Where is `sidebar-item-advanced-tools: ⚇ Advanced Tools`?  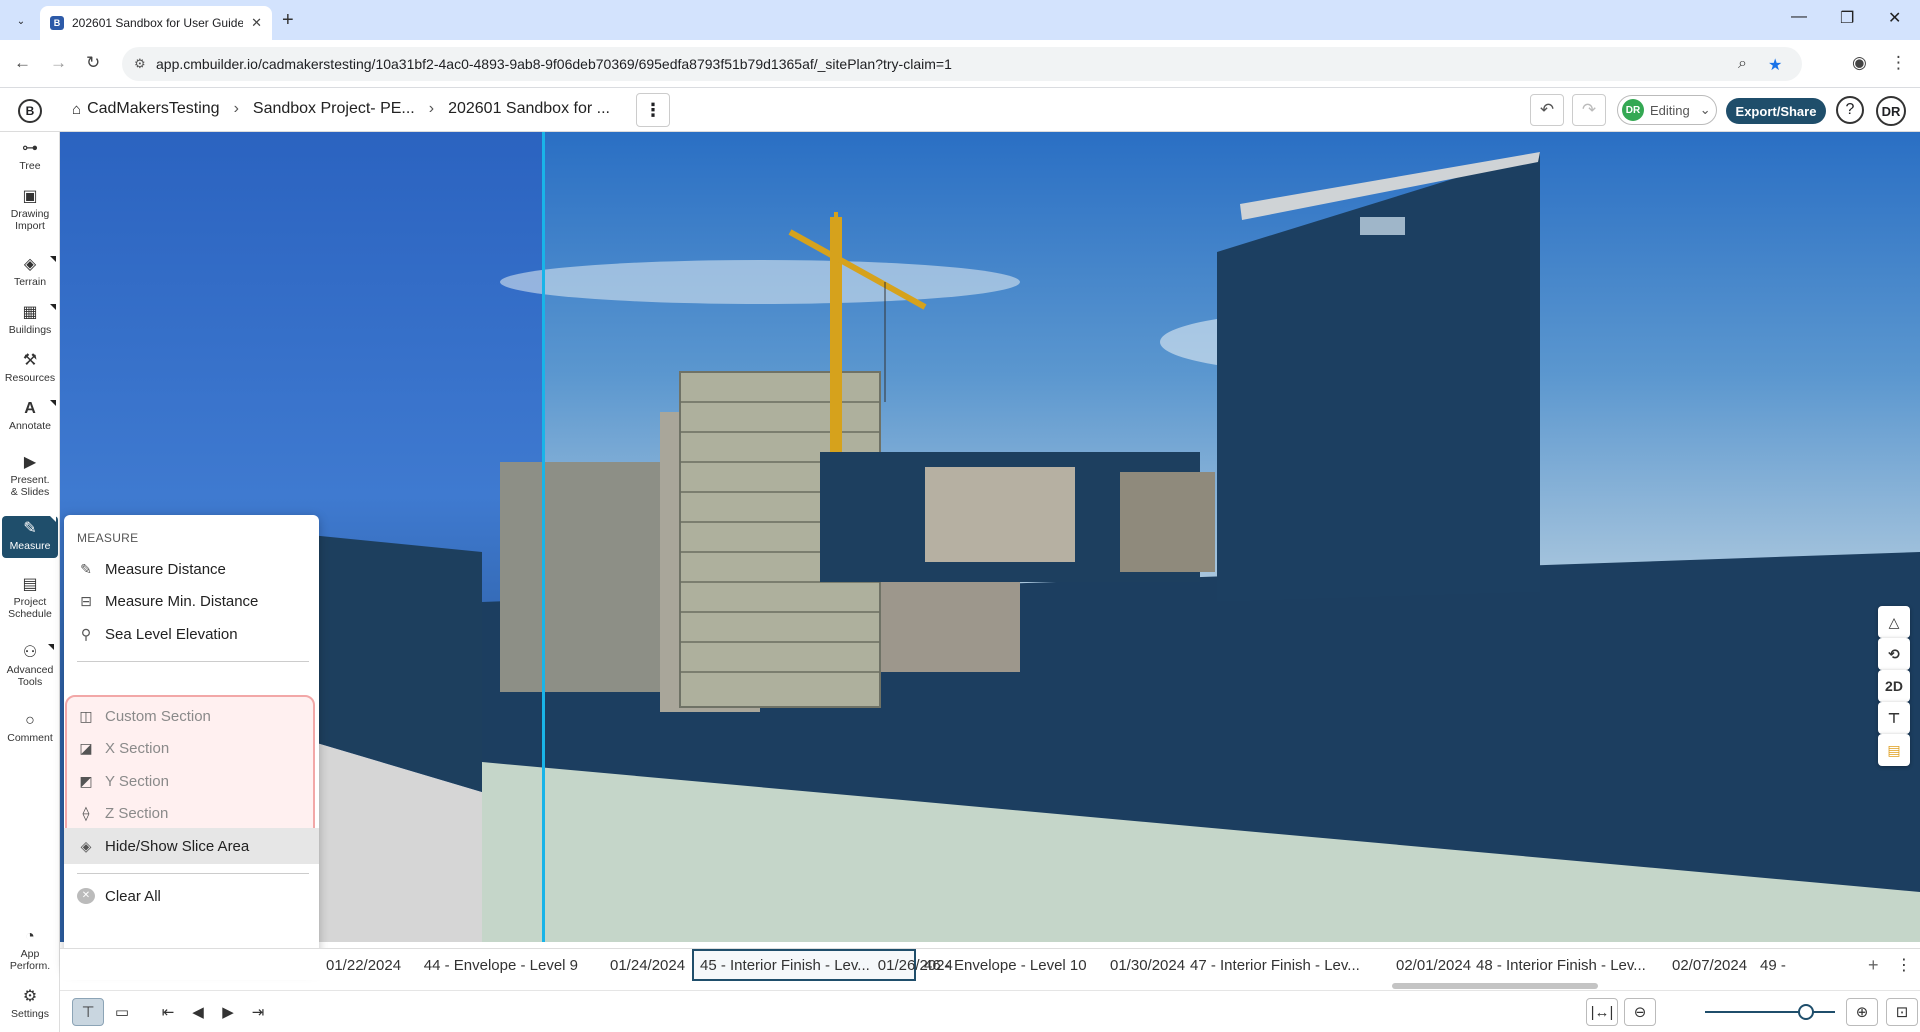
sidebar-item-advanced-tools: ⚇ Advanced Tools is located at coordinates (30, 666).